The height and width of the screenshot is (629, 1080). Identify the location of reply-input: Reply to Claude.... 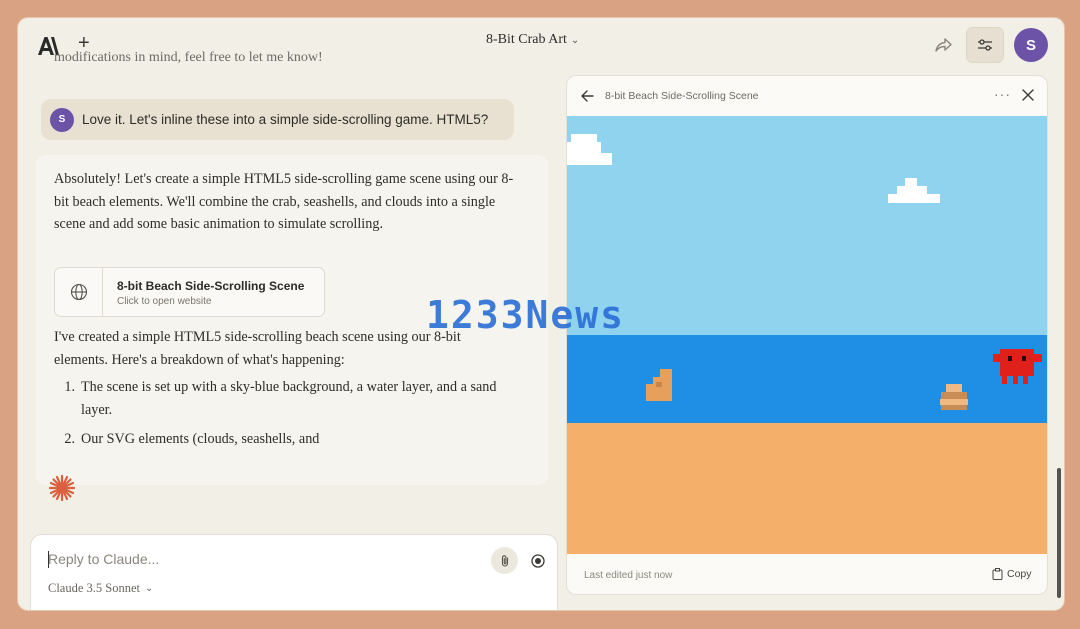
(103, 559).